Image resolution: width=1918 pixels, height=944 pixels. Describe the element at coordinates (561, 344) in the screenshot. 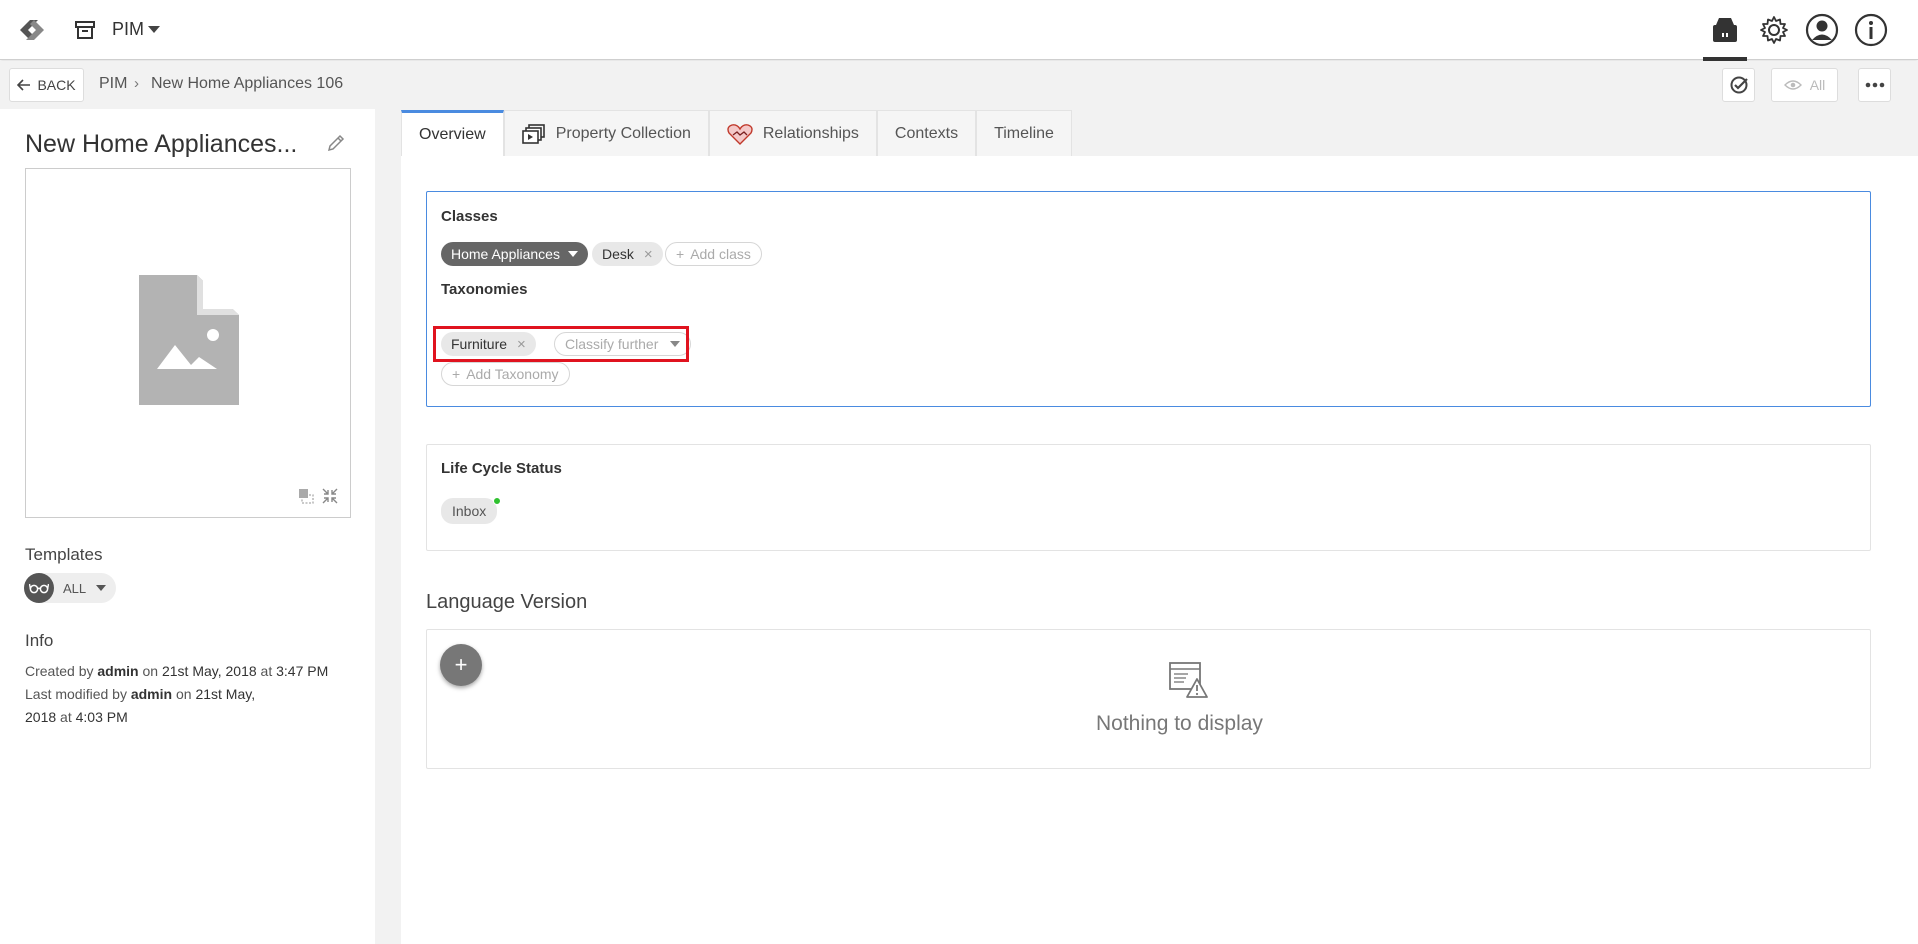

I see `highlight-box` at that location.